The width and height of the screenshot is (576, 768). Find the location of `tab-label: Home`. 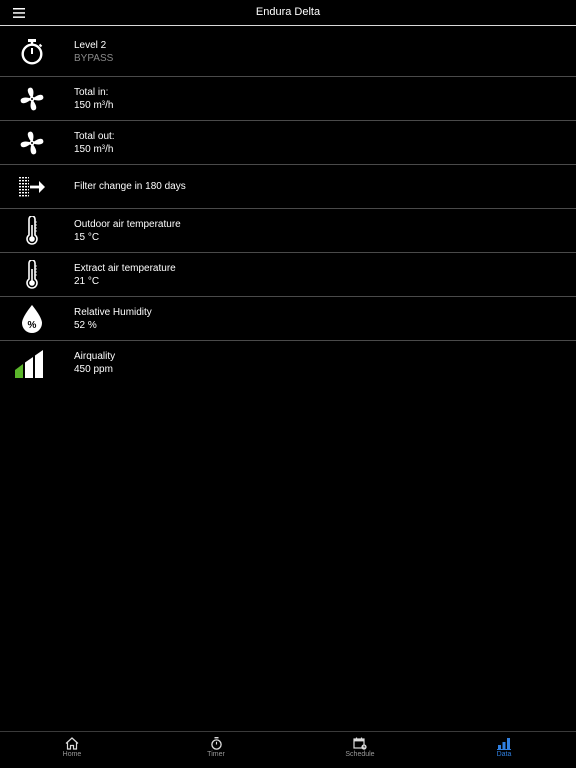

tab-label: Home is located at coordinates (72, 754).